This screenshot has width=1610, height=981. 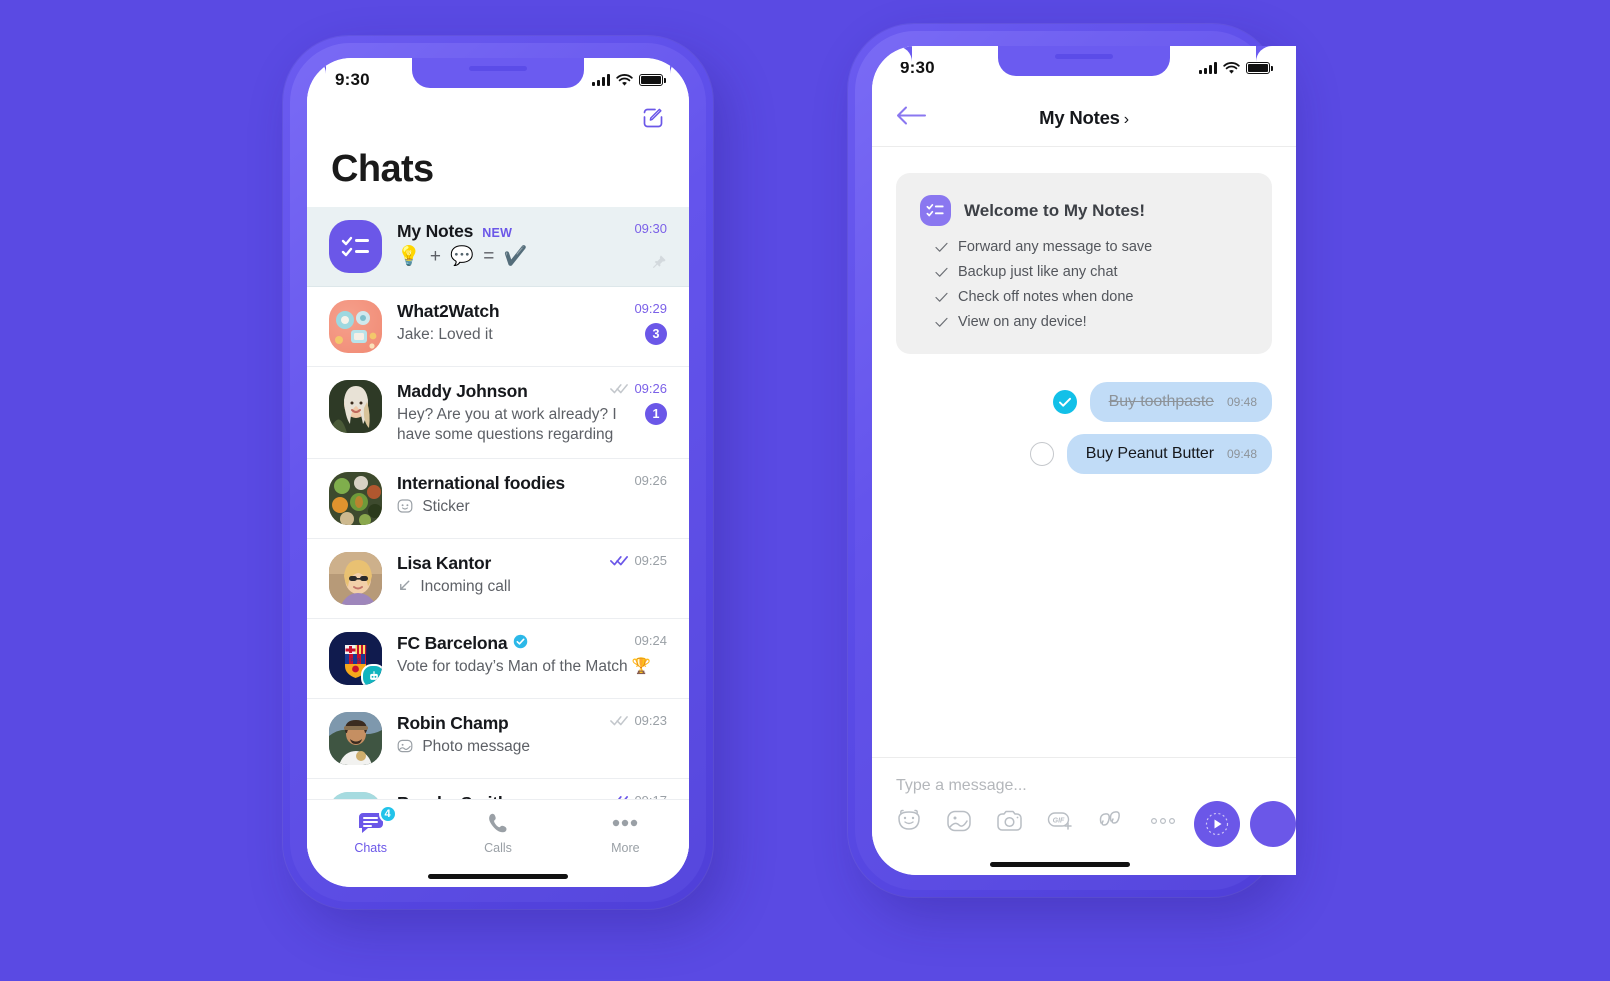 I want to click on chat-title: My Notes ›, so click(x=1084, y=118).